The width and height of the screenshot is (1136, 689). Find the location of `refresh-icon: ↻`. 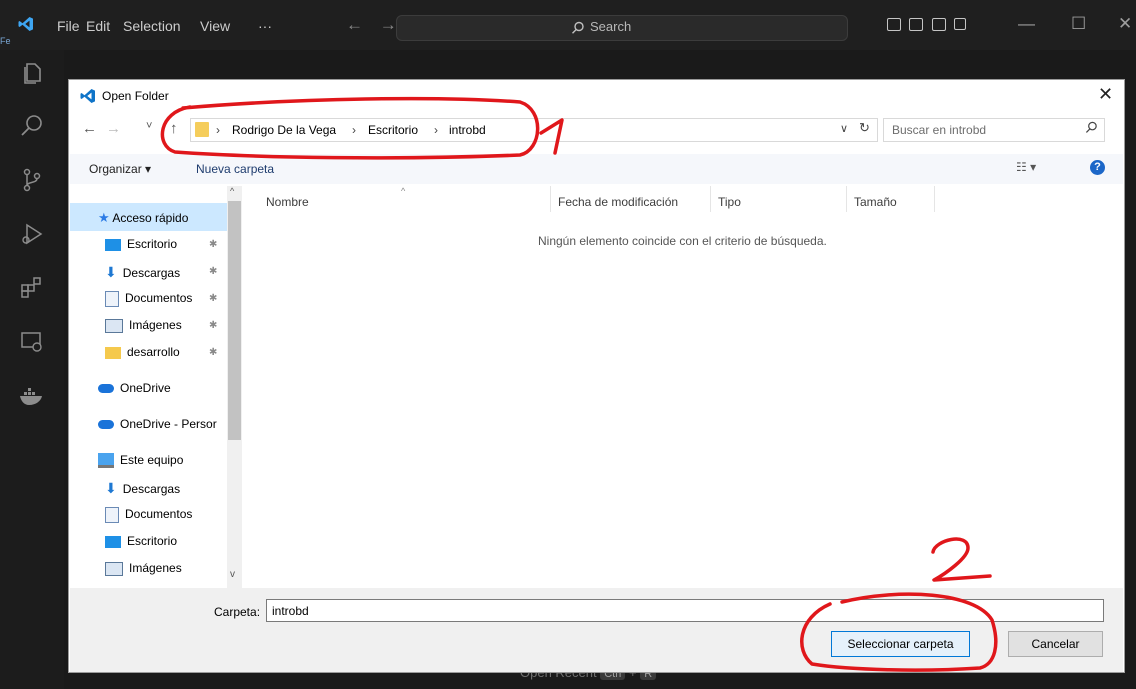

refresh-icon: ↻ is located at coordinates (864, 128).